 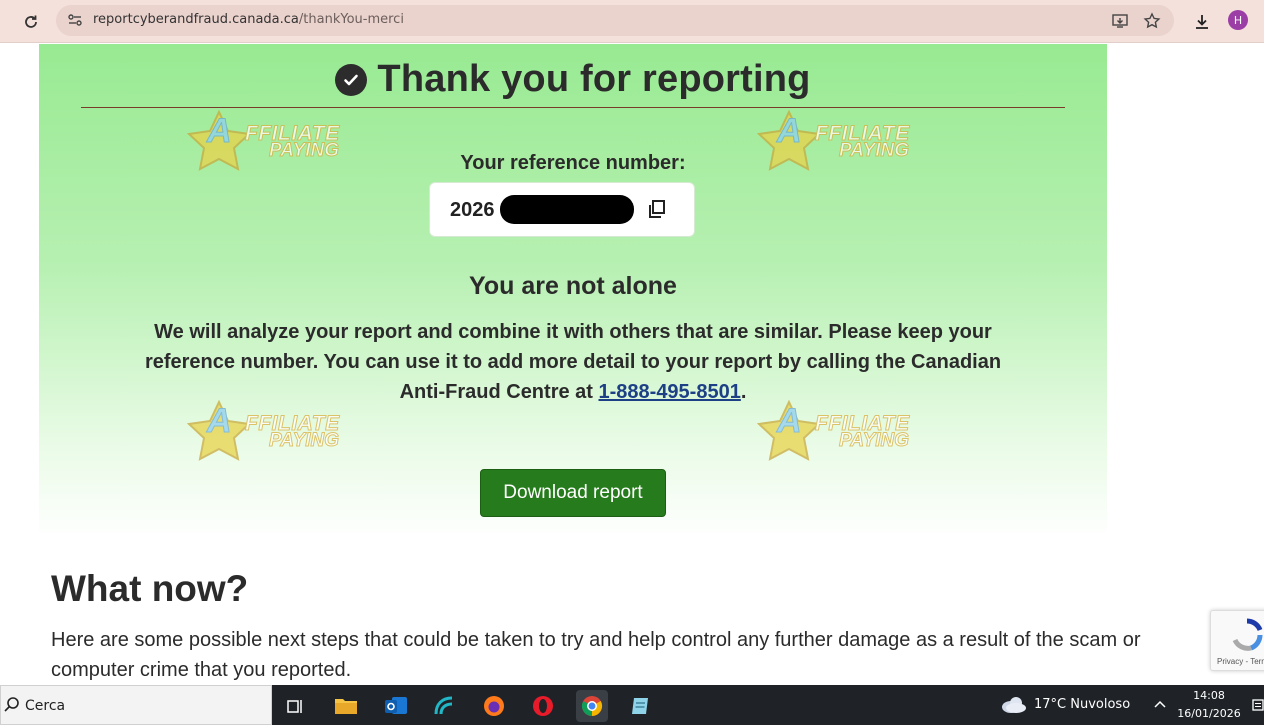 I want to click on file-explorer-icon, so click(x=346, y=706).